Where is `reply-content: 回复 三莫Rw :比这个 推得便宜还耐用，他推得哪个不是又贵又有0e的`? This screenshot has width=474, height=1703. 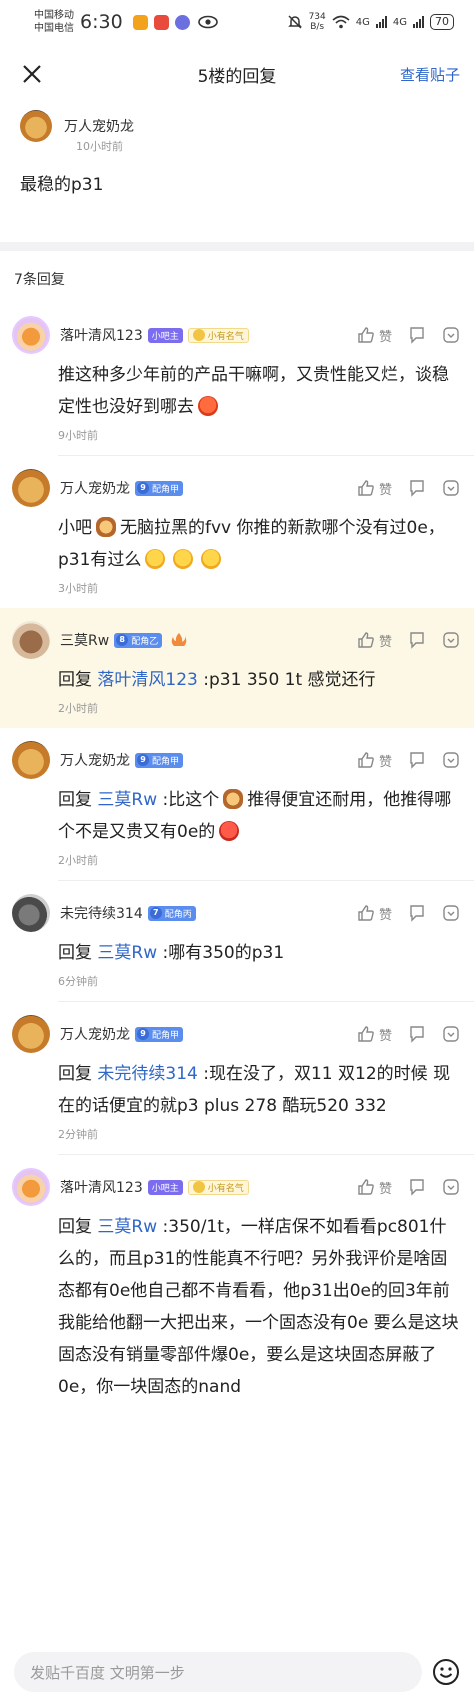 reply-content: 回复 三莫Rw :比这个 推得便宜还耐用，他推得哪个不是又贵又有0e的 is located at coordinates (255, 815).